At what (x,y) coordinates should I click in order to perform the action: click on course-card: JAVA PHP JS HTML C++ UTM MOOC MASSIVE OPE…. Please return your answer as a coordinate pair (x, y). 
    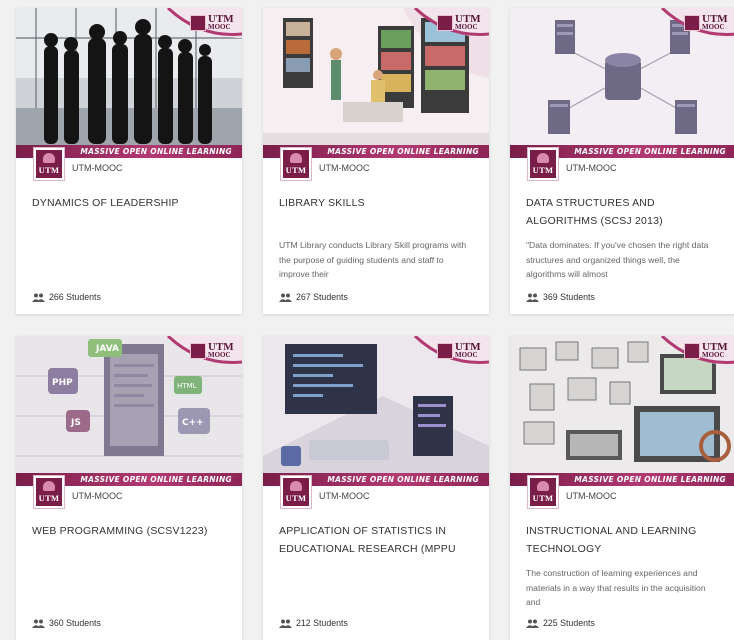
    Looking at the image, I should click on (129, 488).